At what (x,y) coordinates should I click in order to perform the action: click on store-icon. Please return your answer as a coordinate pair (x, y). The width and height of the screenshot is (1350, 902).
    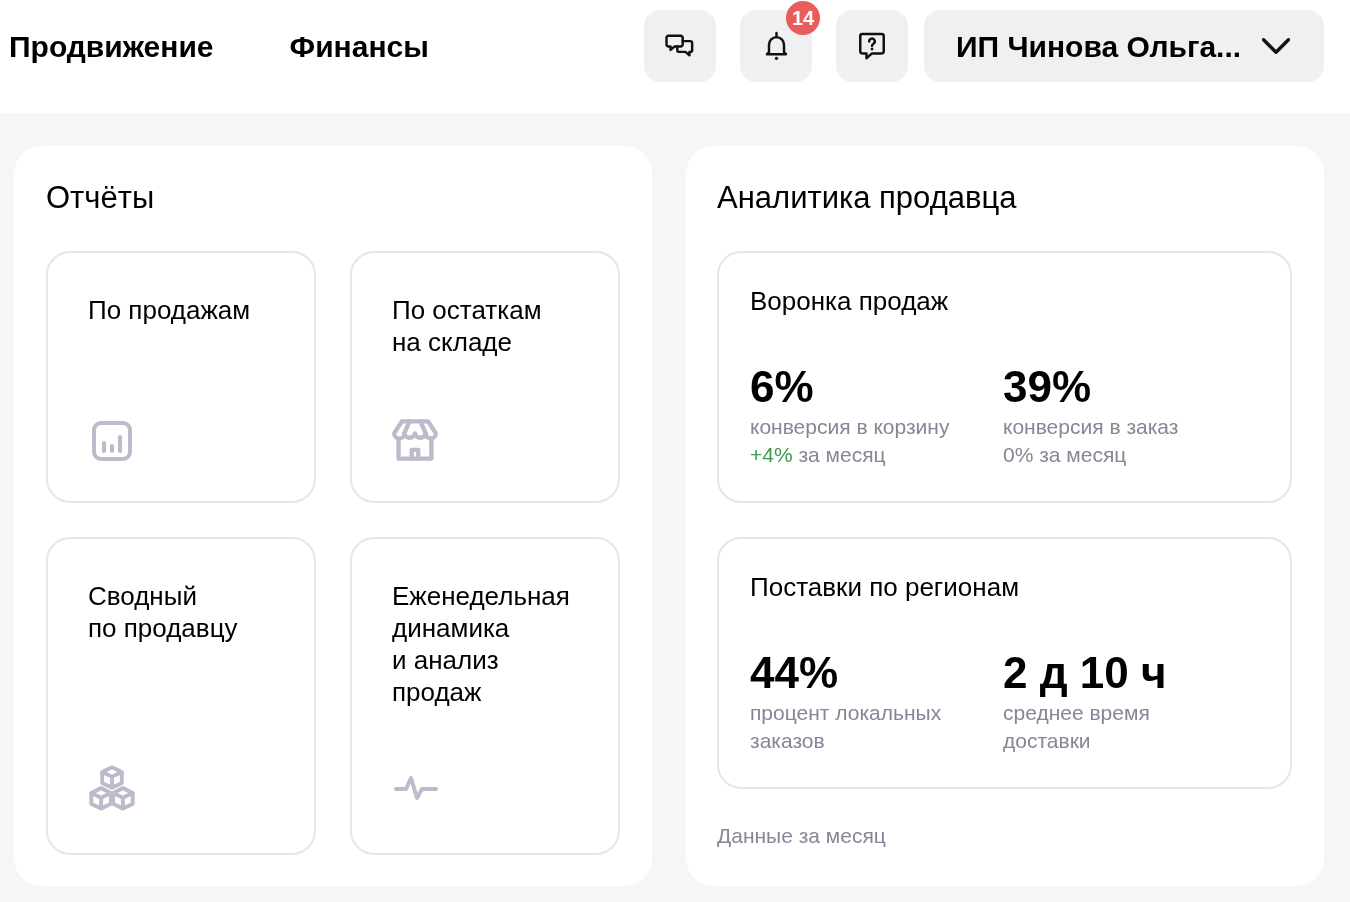
    Looking at the image, I should click on (415, 440).